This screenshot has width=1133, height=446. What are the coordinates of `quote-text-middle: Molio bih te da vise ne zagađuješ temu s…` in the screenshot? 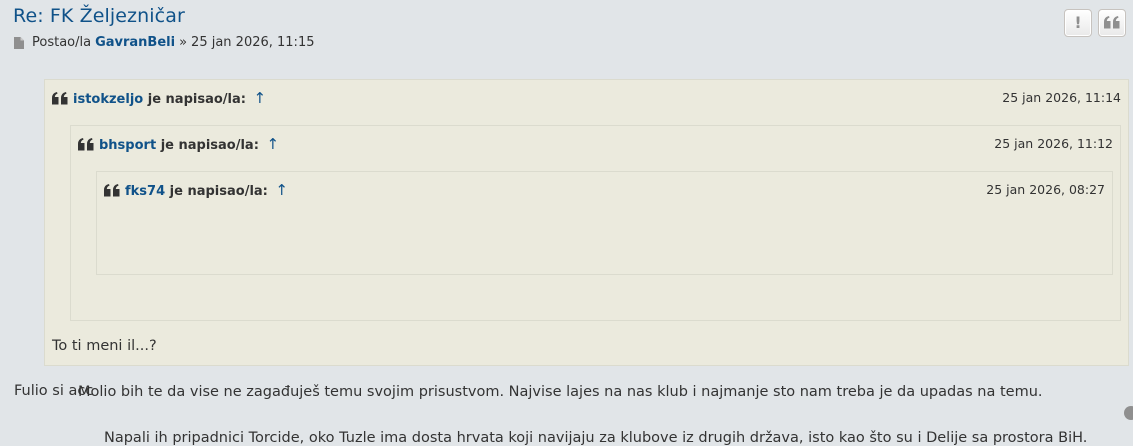 It's located at (560, 392).